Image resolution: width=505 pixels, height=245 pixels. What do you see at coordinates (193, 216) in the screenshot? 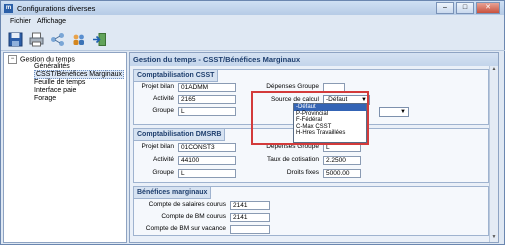
I see `bm-courus-label: Compte de BM courus` at bounding box center [193, 216].